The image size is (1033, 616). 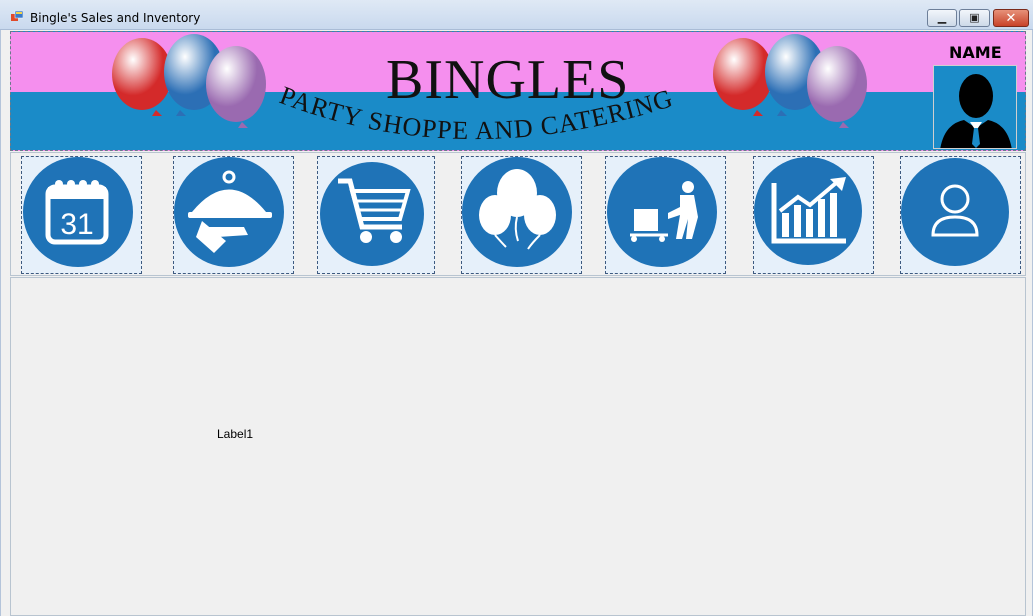 I want to click on minimize-icon: ▁, so click(x=942, y=18).